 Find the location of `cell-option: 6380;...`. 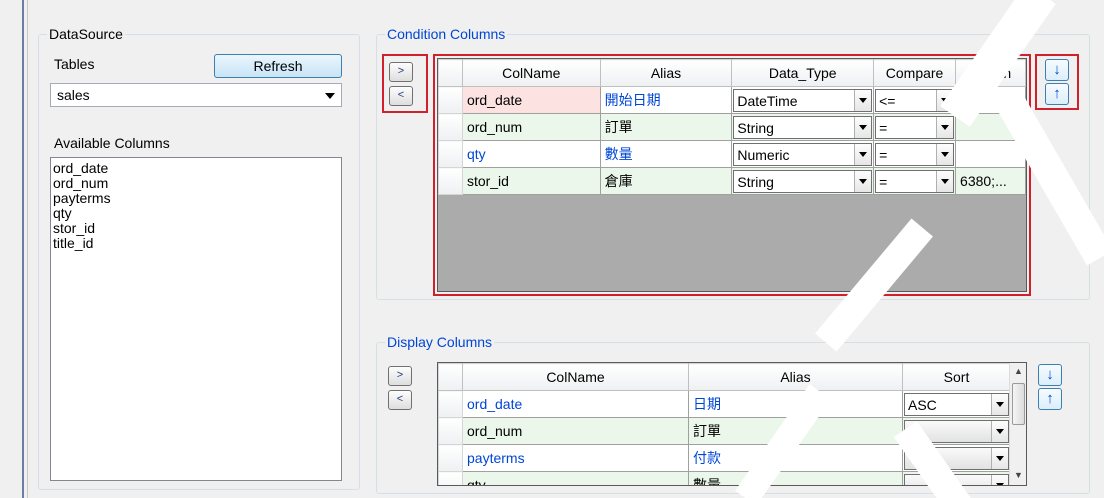

cell-option: 6380;... is located at coordinates (990, 181).